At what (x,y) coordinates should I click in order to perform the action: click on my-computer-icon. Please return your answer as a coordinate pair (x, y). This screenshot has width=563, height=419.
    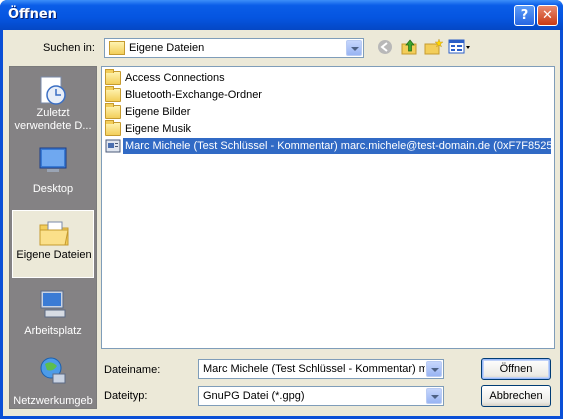
    Looking at the image, I should click on (53, 304).